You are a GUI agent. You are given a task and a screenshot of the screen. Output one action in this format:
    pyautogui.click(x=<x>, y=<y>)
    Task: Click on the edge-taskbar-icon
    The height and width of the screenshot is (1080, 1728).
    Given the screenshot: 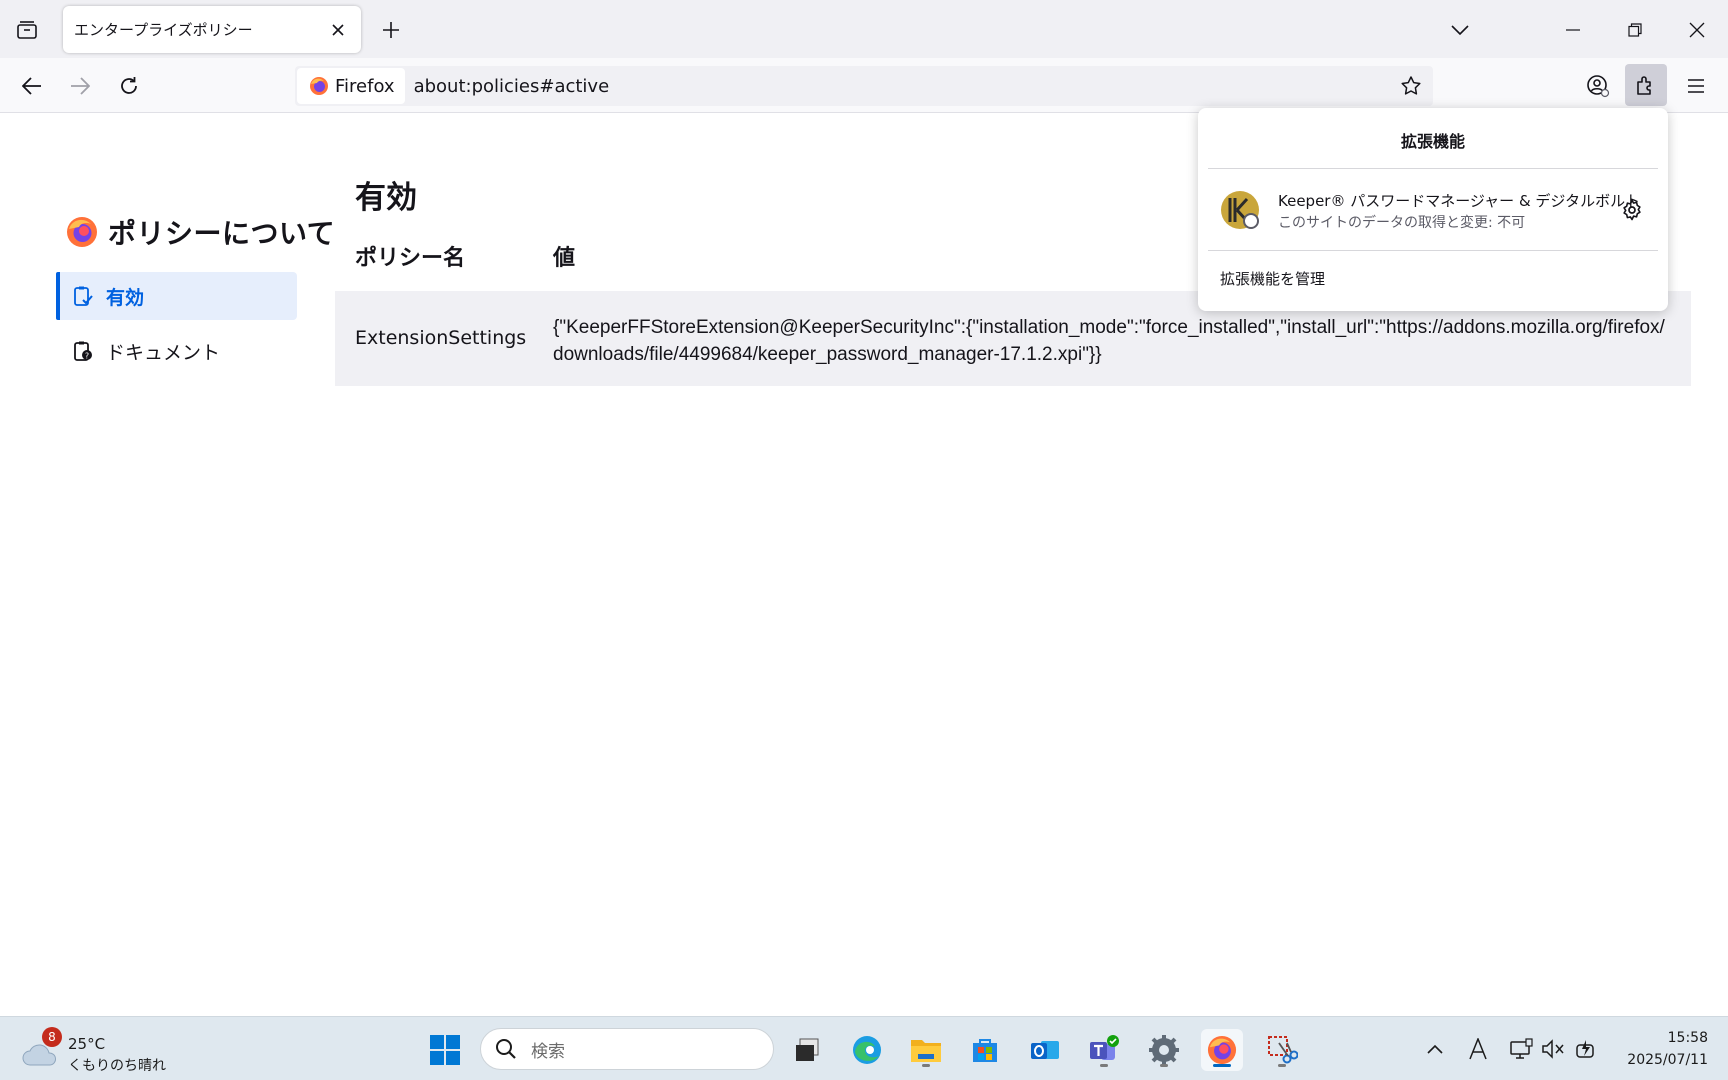 What is the action you would take?
    pyautogui.click(x=867, y=1050)
    